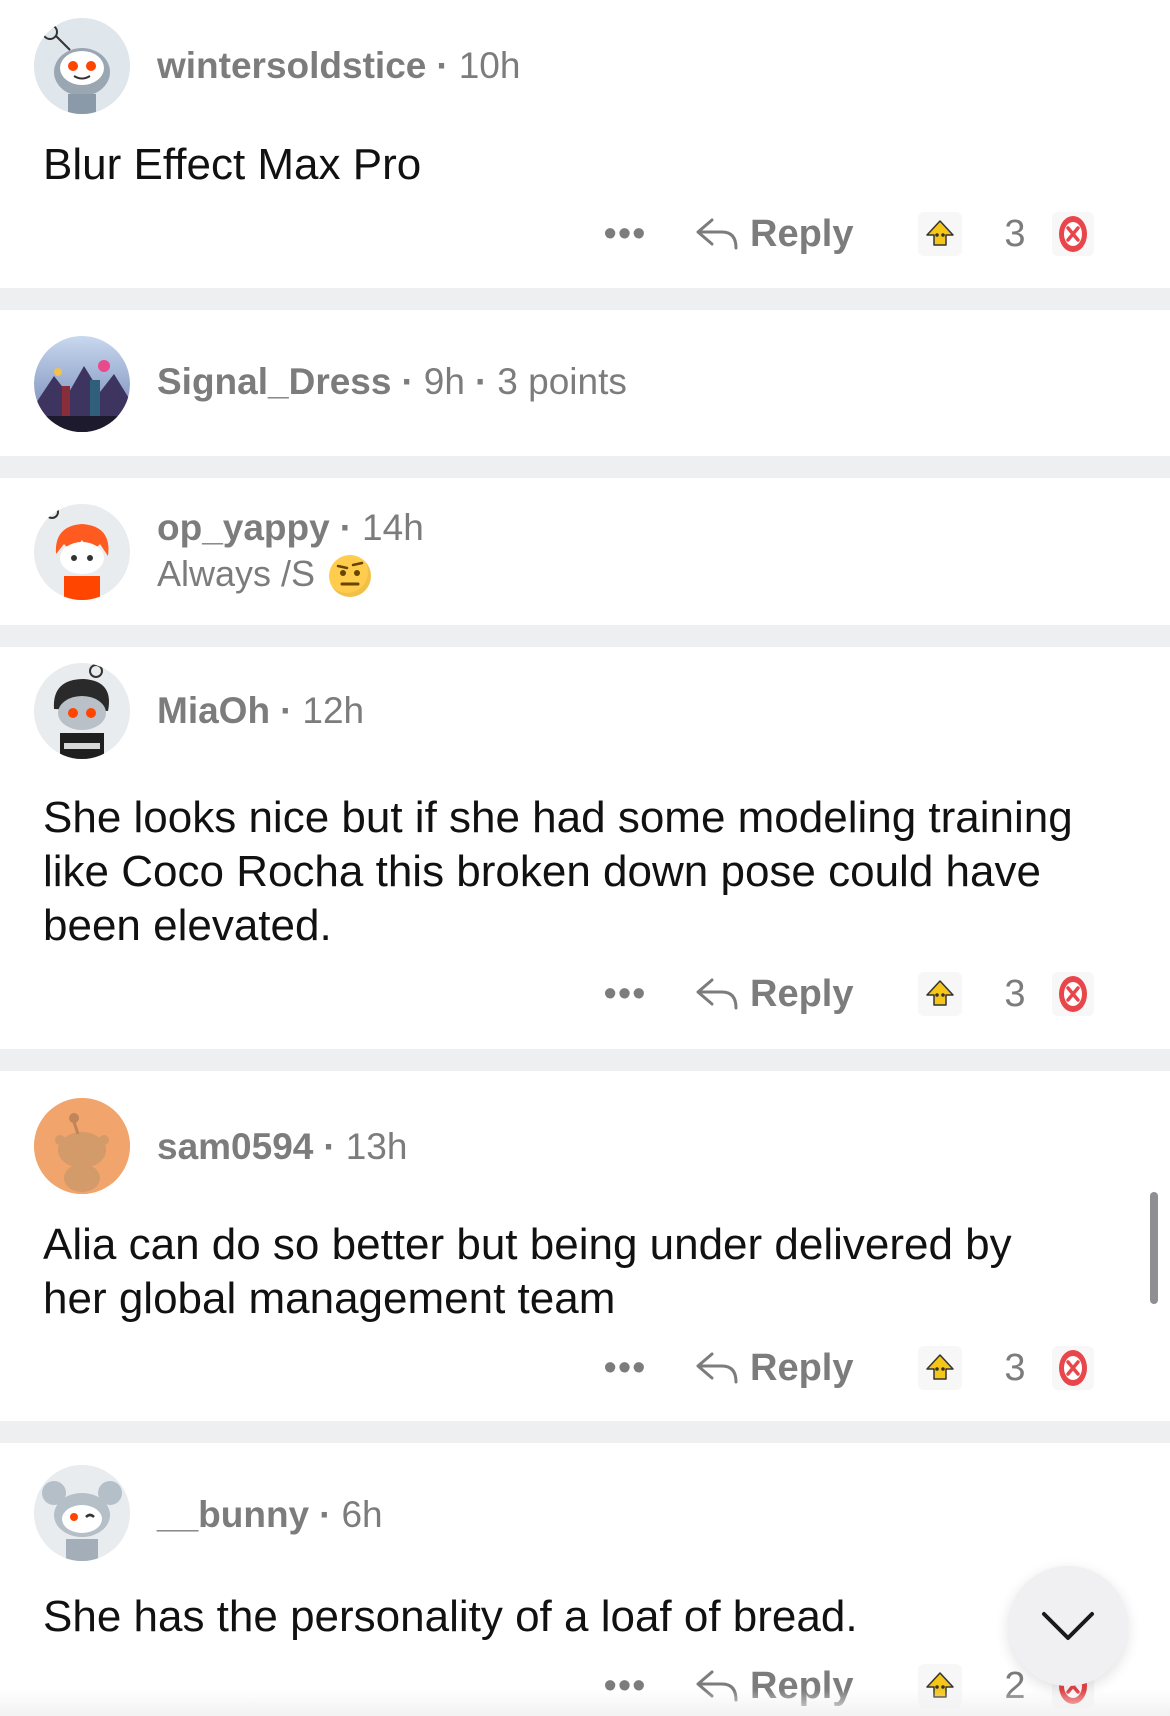  I want to click on timestamp: 13h, so click(376, 1146).